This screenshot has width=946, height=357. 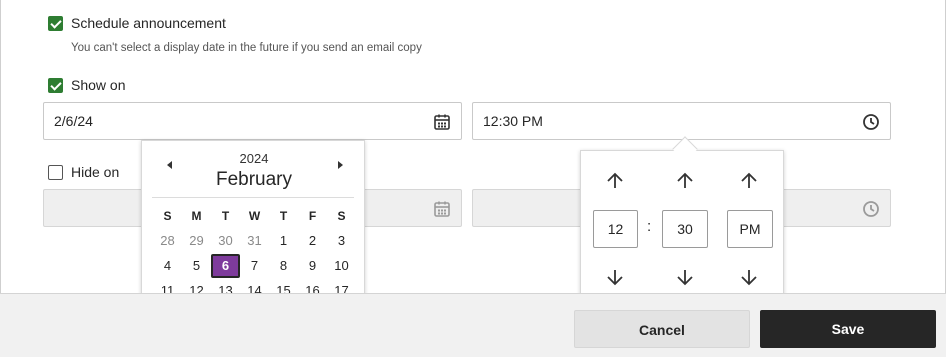 What do you see at coordinates (283, 266) in the screenshot?
I see `calendar-day: 8` at bounding box center [283, 266].